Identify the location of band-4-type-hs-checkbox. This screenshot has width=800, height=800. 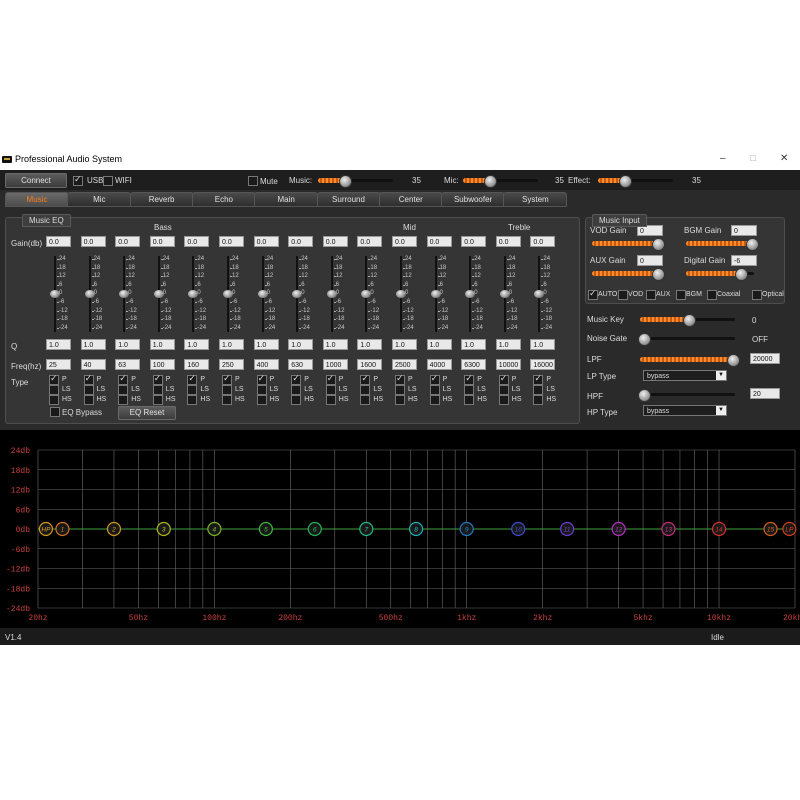
(157, 400).